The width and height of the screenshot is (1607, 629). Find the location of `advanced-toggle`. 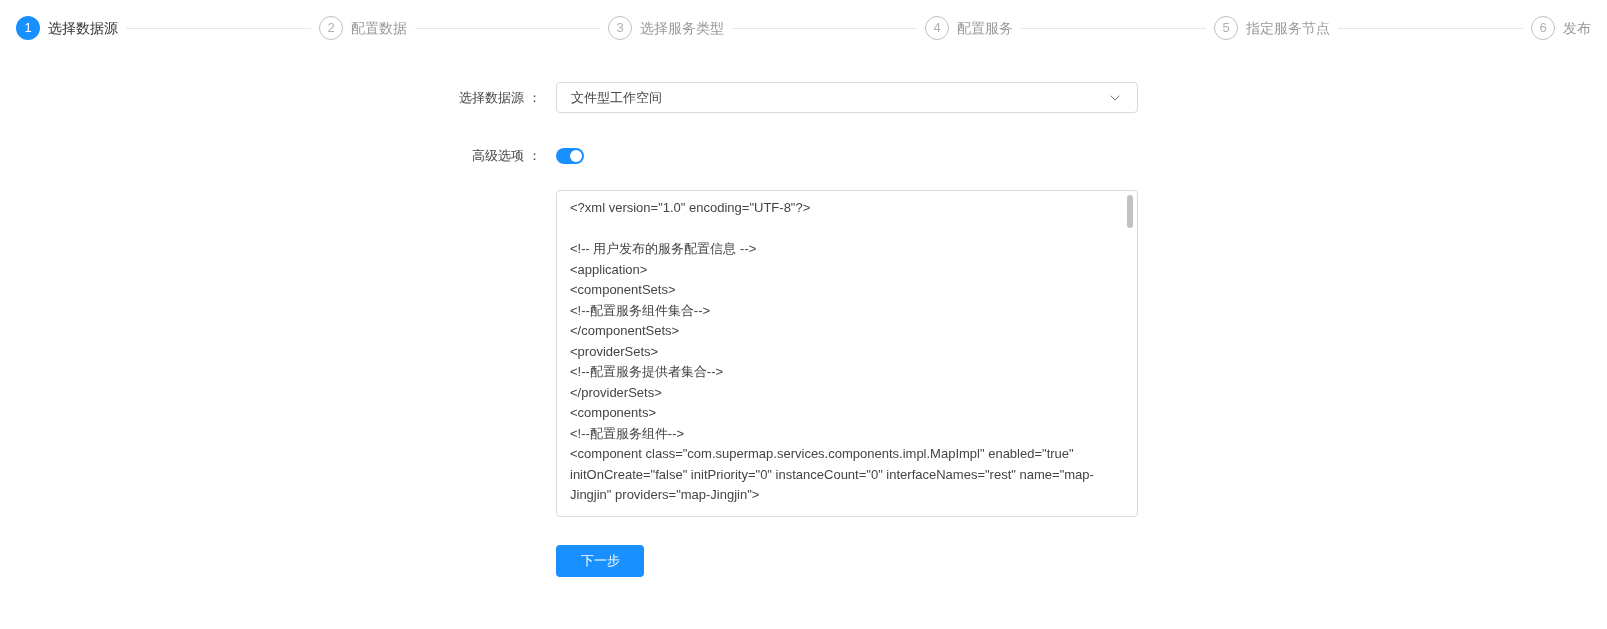

advanced-toggle is located at coordinates (570, 156).